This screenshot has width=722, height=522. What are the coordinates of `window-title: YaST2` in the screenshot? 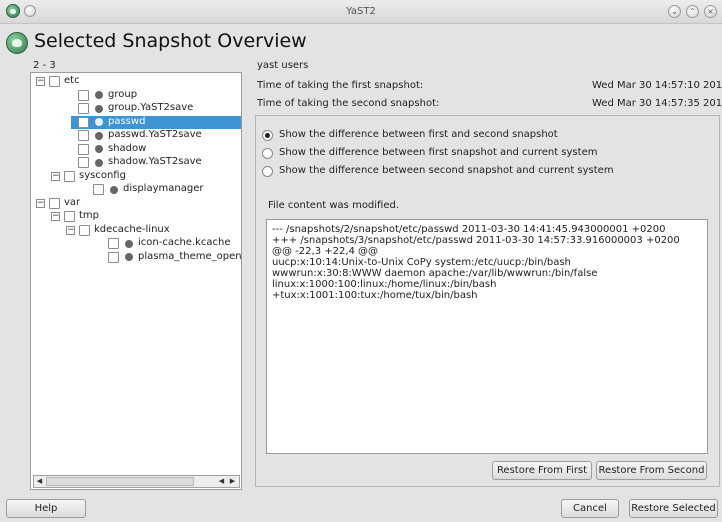 It's located at (361, 11).